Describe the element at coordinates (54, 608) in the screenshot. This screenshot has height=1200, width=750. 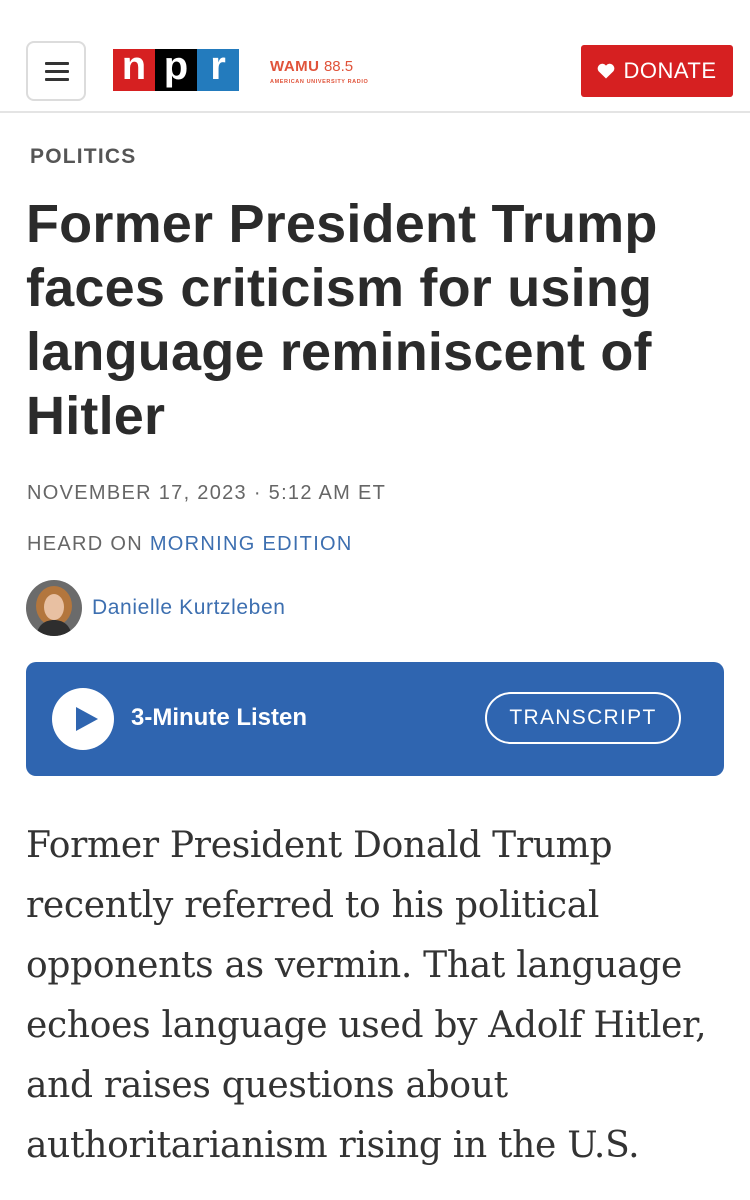
I see `author-avatar` at that location.